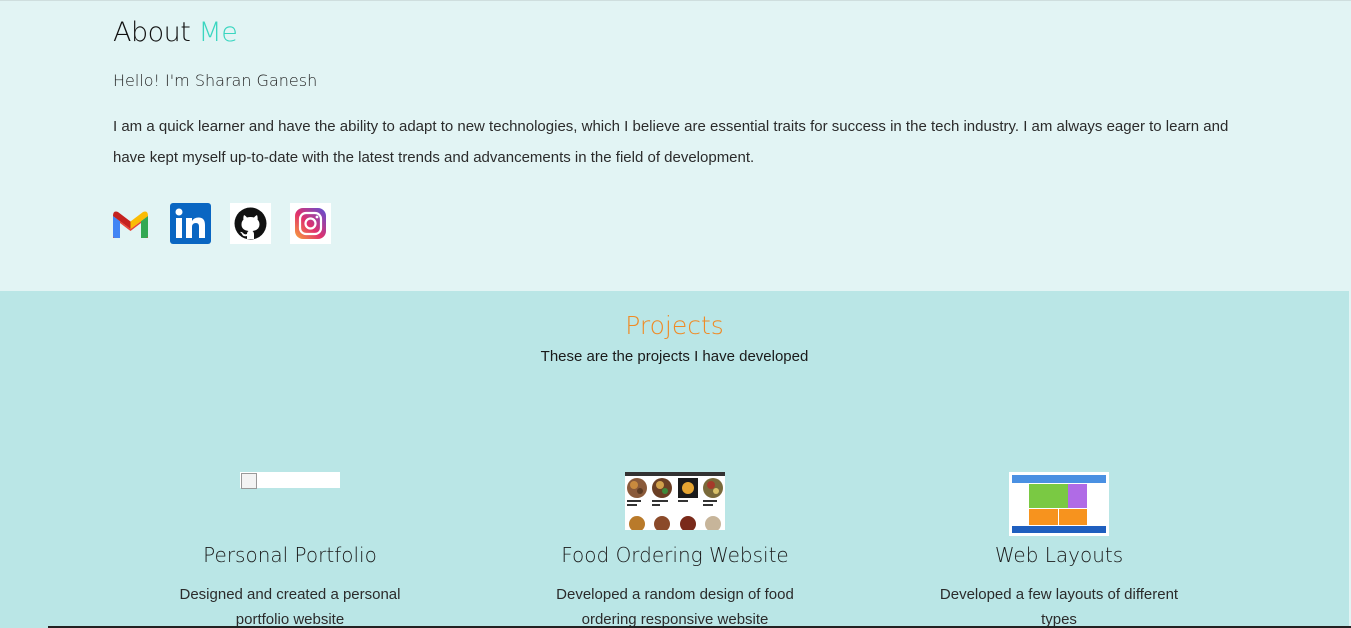 The height and width of the screenshot is (628, 1351). What do you see at coordinates (674, 325) in the screenshot?
I see `projects-title: Projects` at bounding box center [674, 325].